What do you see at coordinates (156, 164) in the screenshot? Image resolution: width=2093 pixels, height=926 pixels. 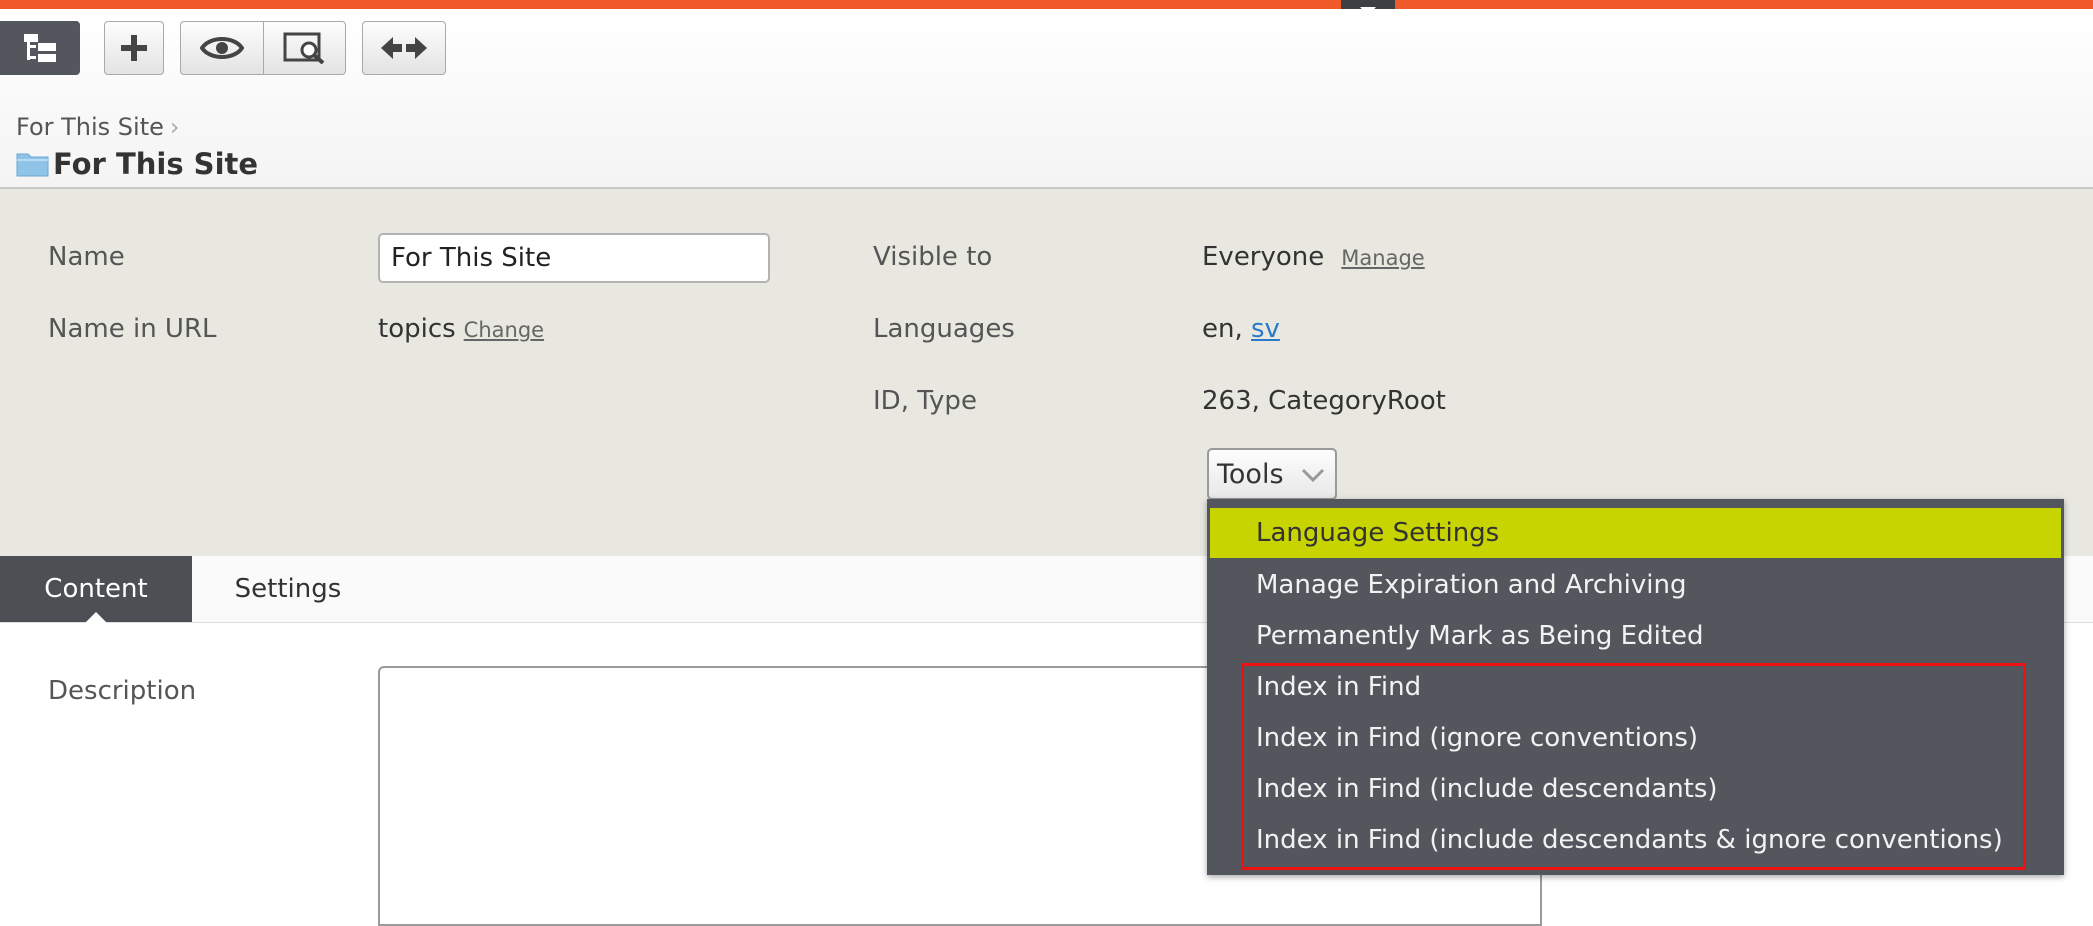 I see `page-title-text: For This Site` at bounding box center [156, 164].